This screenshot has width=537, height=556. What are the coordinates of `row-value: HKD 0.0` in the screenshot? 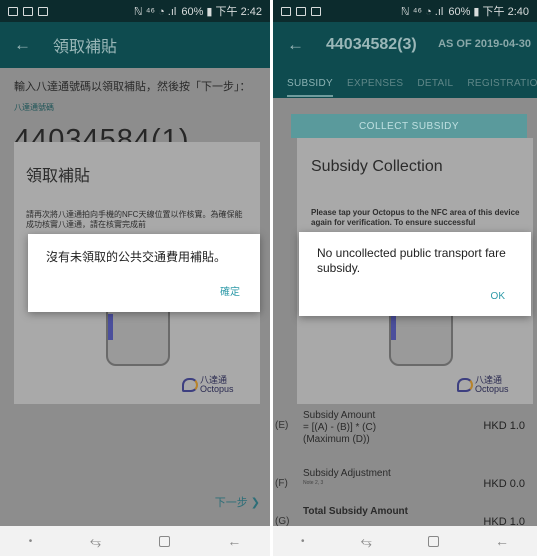 It's located at (504, 484).